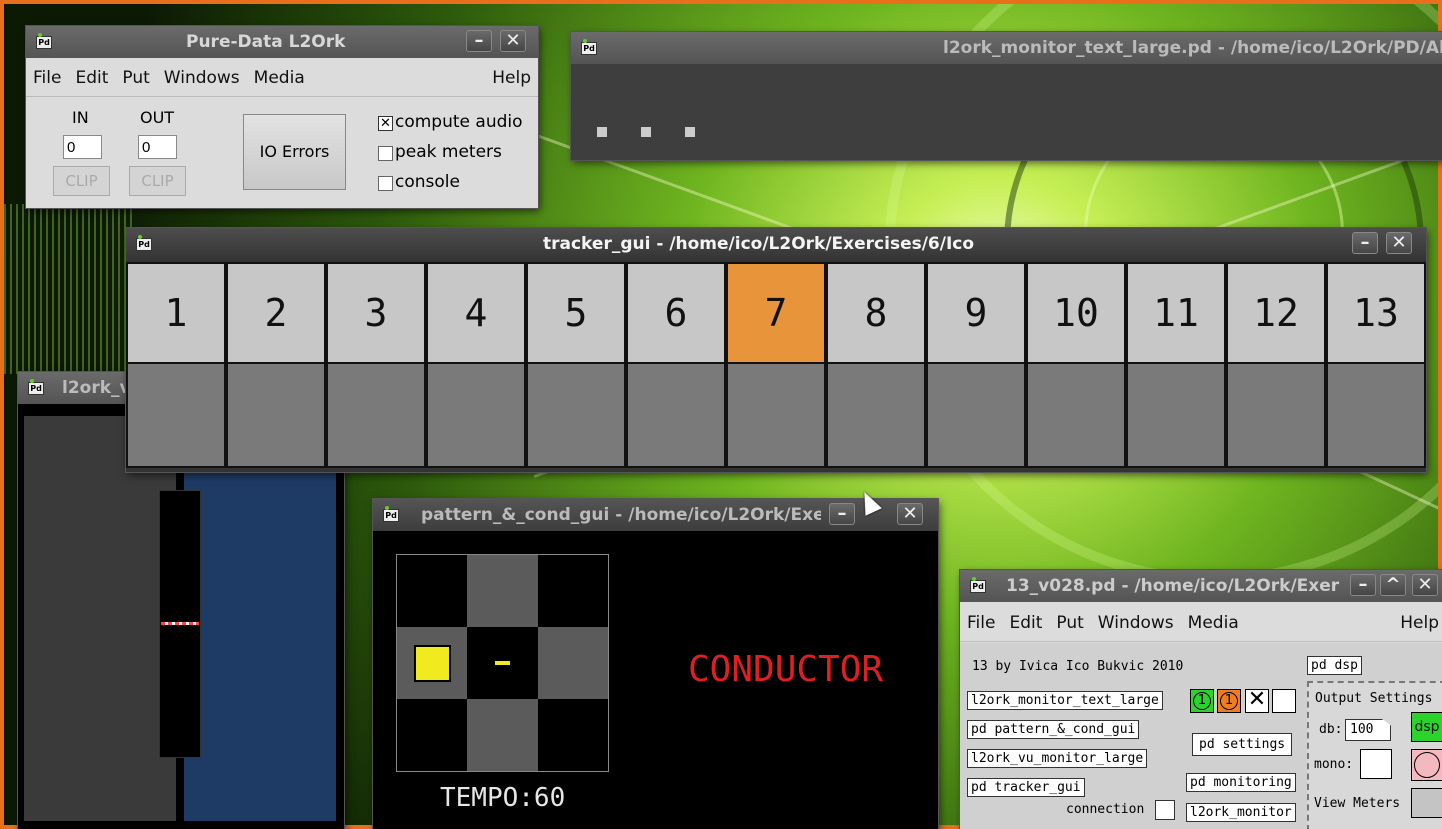  What do you see at coordinates (157, 181) in the screenshot?
I see `clip-out-button: CLIP` at bounding box center [157, 181].